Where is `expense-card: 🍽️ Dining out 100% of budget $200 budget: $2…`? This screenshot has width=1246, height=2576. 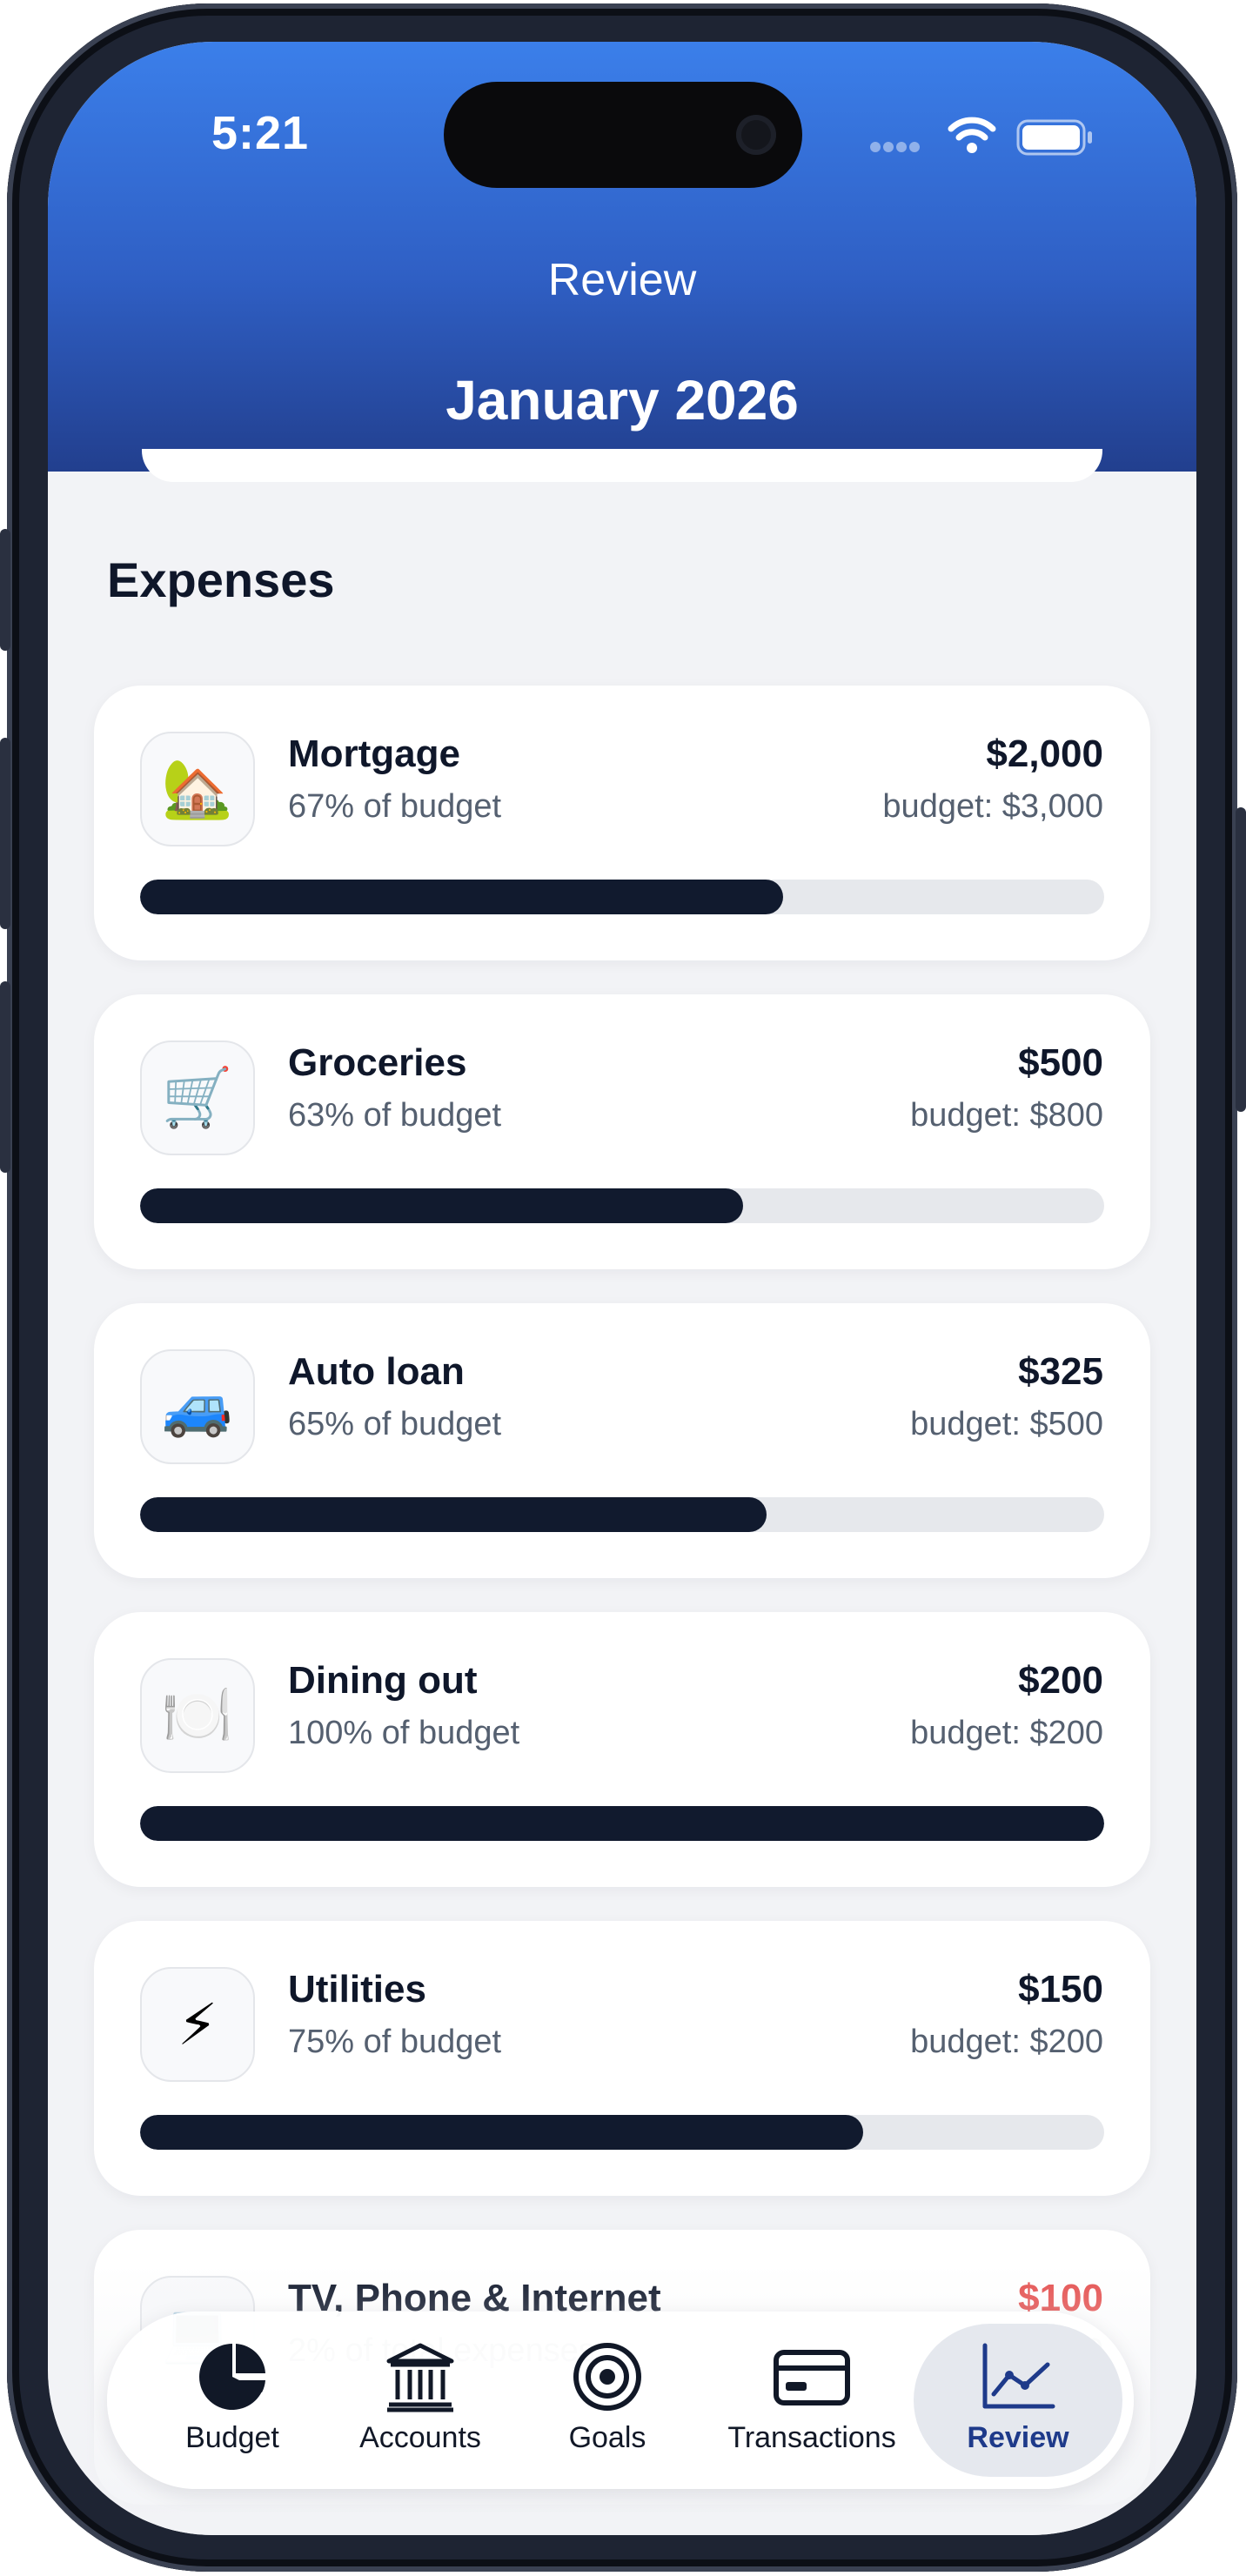
expense-card: 🍽️ Dining out 100% of budget $200 budget: $2… is located at coordinates (622, 1749).